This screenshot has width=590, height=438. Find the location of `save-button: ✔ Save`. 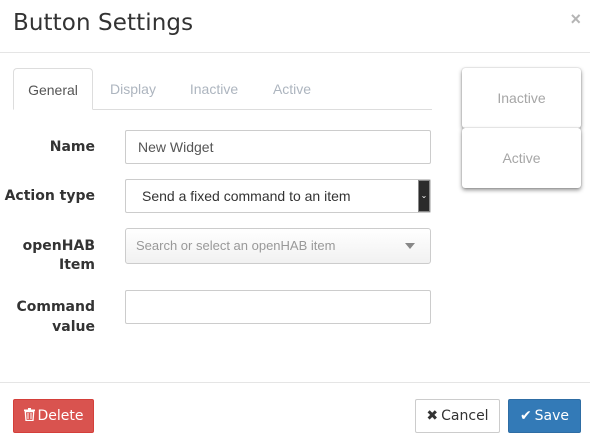

save-button: ✔ Save is located at coordinates (544, 416).